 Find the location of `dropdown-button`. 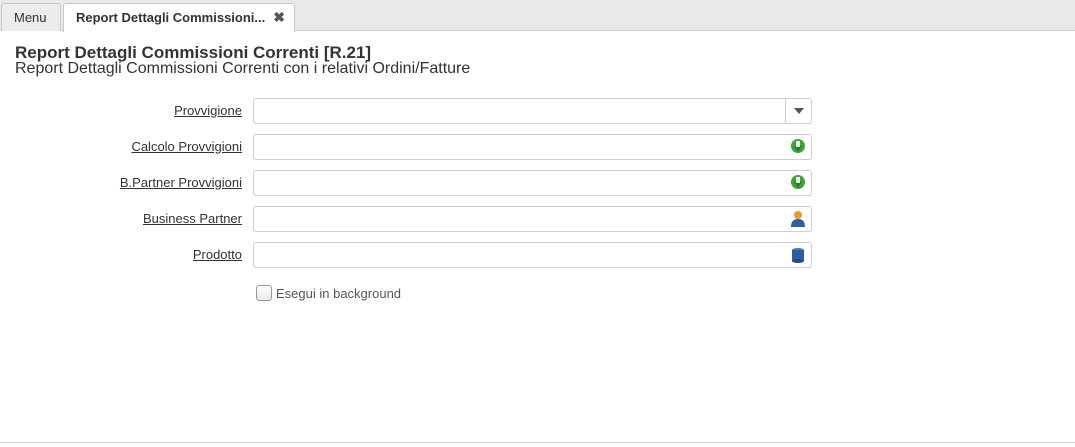

dropdown-button is located at coordinates (798, 111).